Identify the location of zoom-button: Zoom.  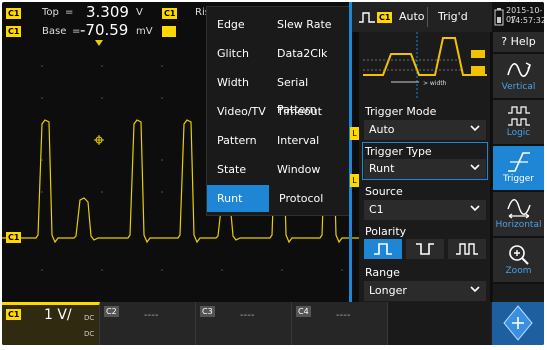
(518, 260).